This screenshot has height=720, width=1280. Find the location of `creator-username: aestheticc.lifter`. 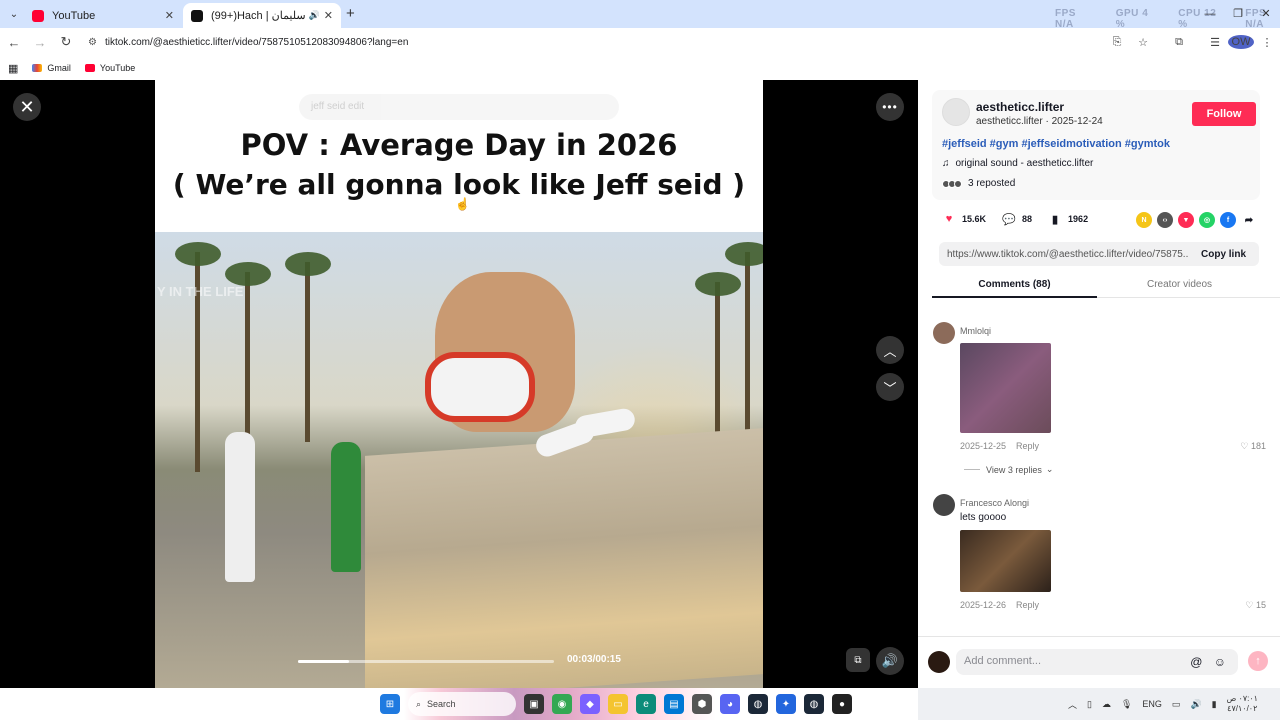

creator-username: aestheticc.lifter is located at coordinates (1020, 107).